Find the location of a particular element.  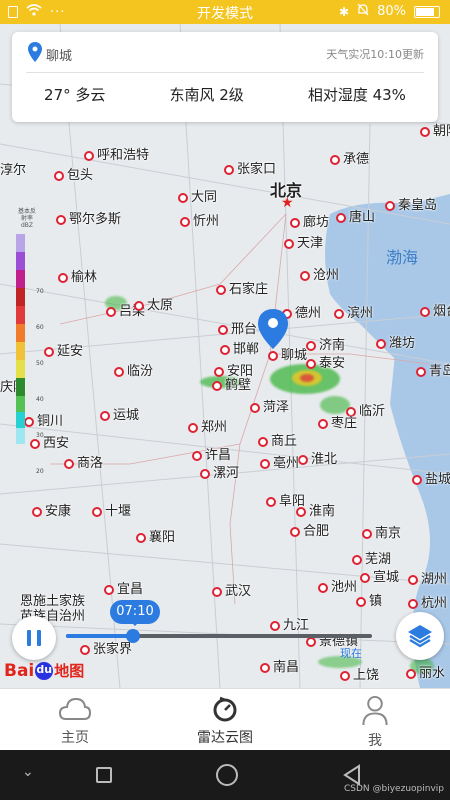

city-label: 廊坊 is located at coordinates (309, 220).